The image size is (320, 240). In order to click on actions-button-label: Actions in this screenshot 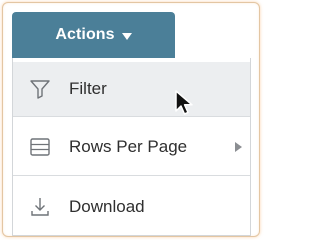, I will do `click(85, 34)`.